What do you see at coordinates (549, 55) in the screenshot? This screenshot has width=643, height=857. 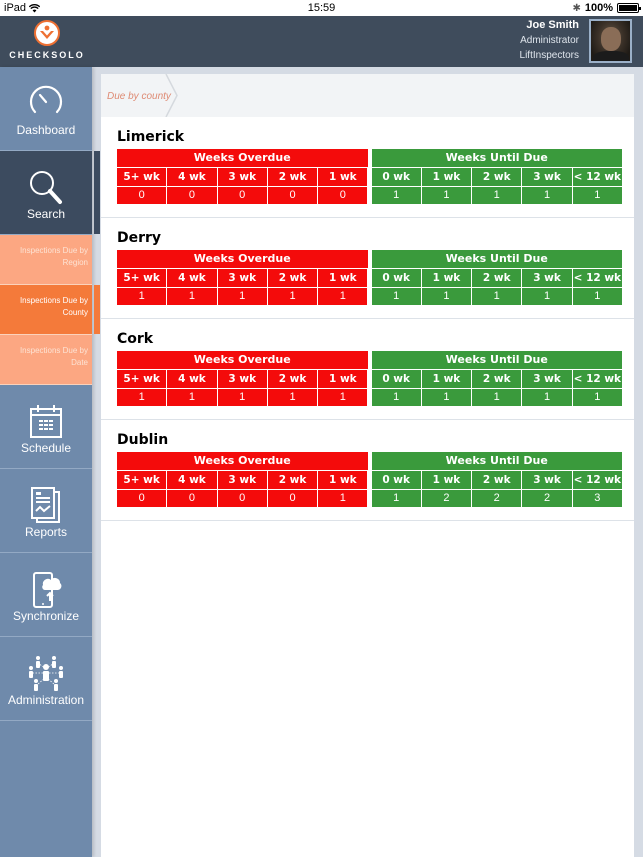 I see `user-organization: LiftInspectors` at bounding box center [549, 55].